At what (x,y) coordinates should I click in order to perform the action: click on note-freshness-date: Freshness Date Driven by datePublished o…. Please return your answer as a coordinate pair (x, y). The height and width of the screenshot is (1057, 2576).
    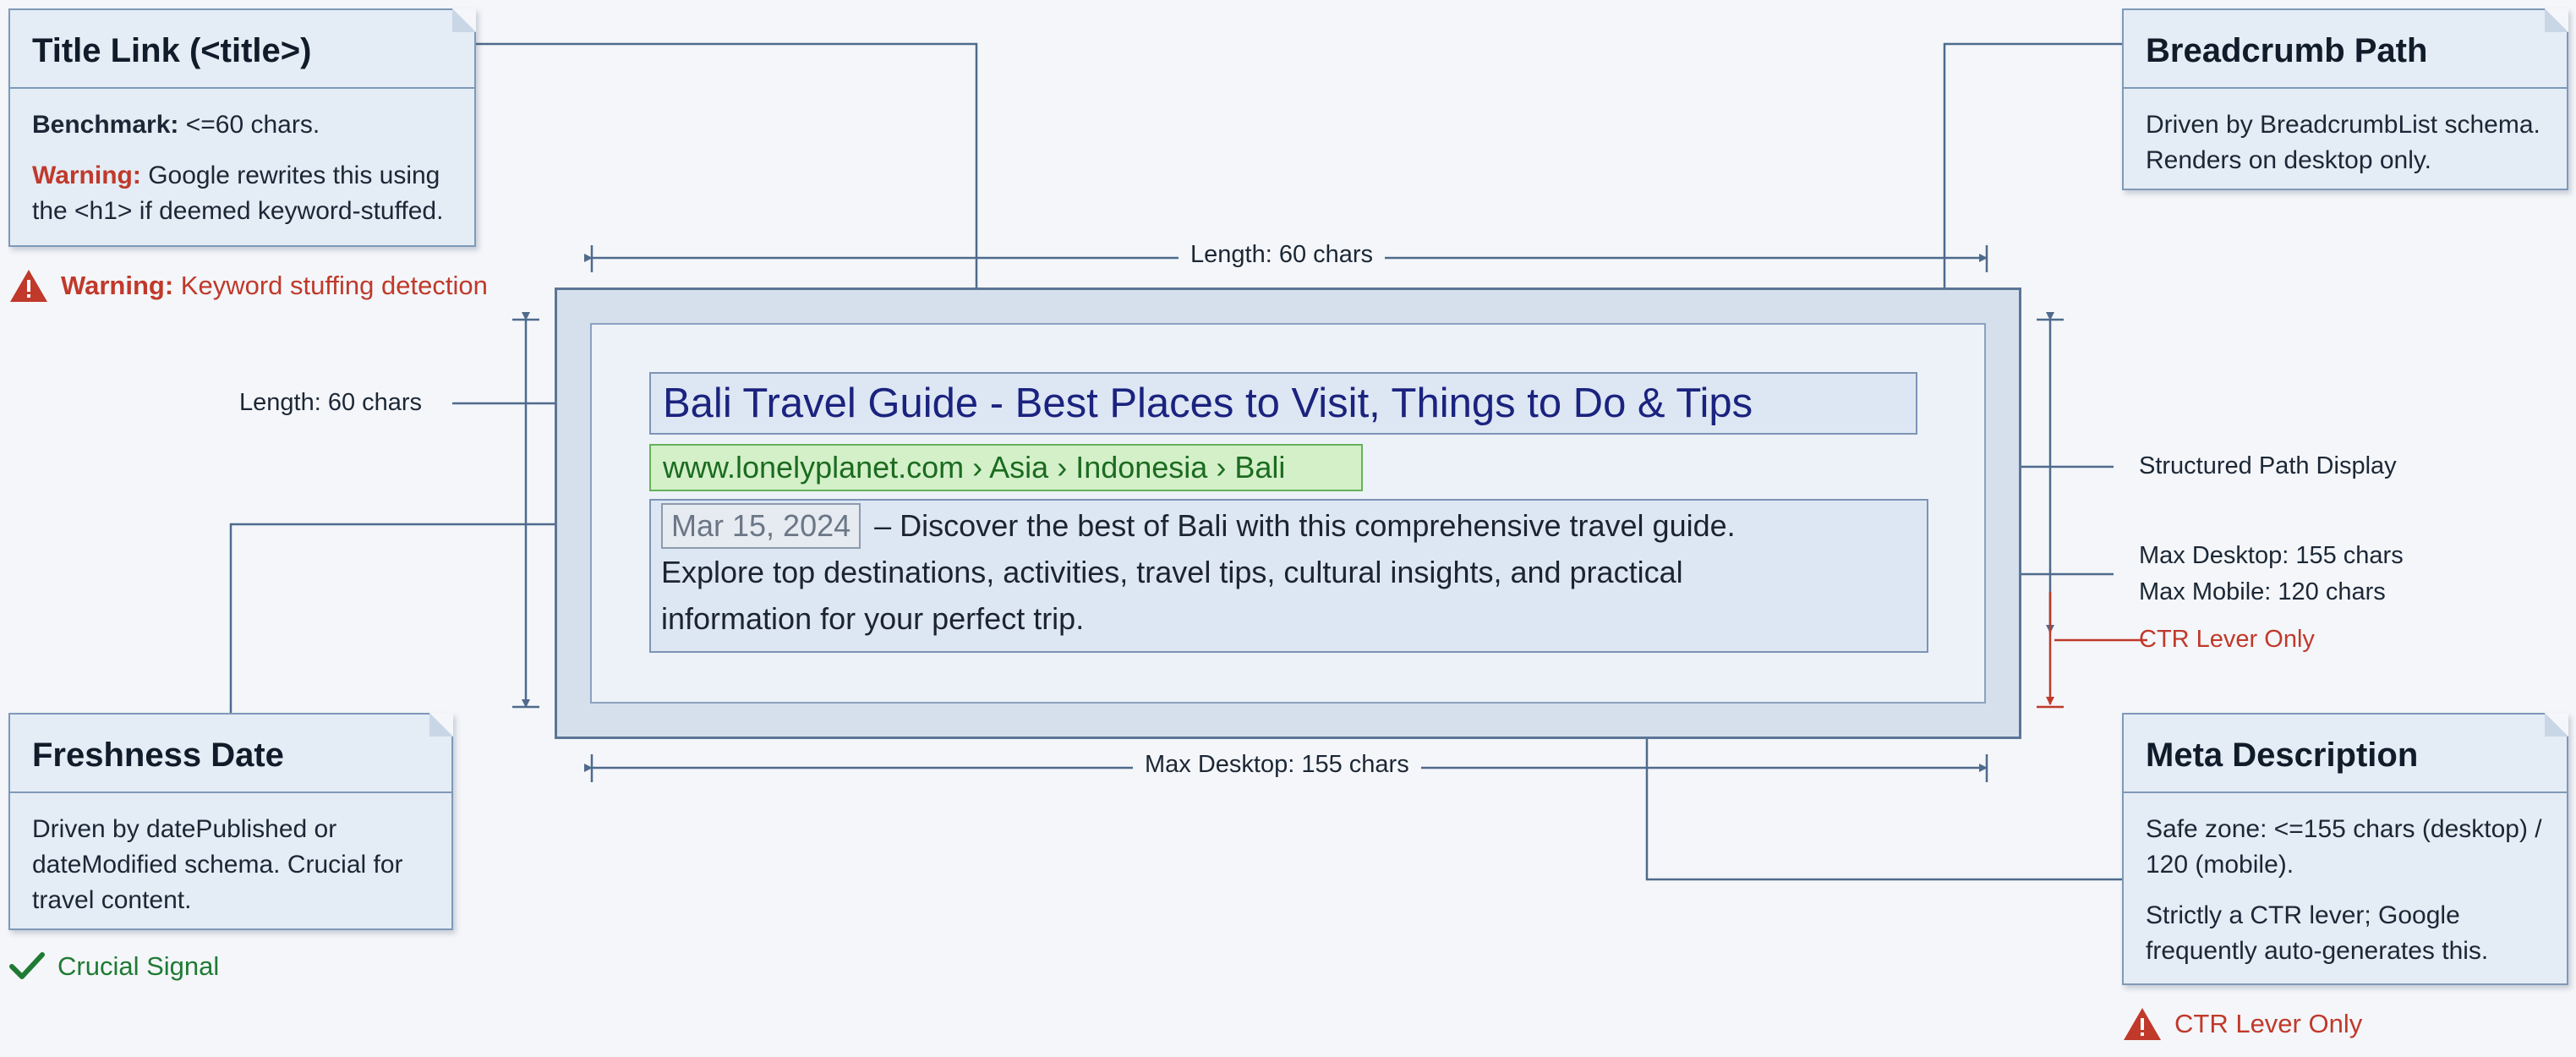
    Looking at the image, I should click on (230, 821).